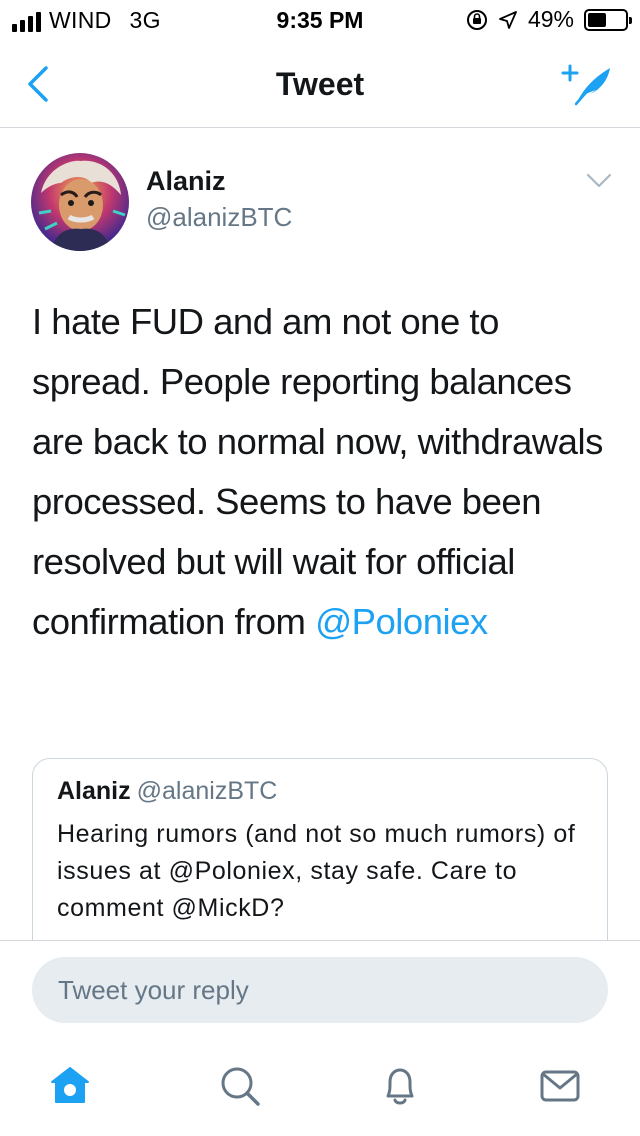 This screenshot has width=640, height=1136. I want to click on notifications-icon, so click(400, 1086).